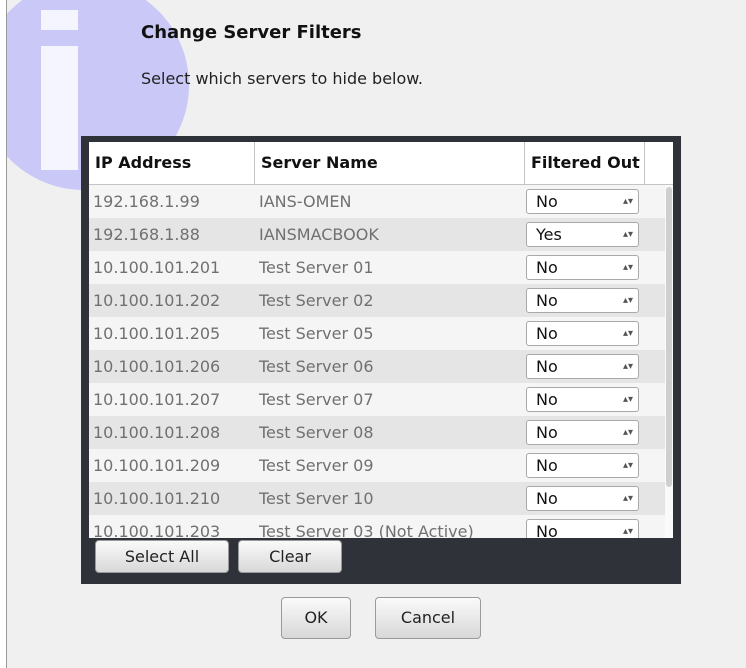 The width and height of the screenshot is (746, 668). What do you see at coordinates (316, 432) in the screenshot?
I see `server-name-cell: Test Server 08` at bounding box center [316, 432].